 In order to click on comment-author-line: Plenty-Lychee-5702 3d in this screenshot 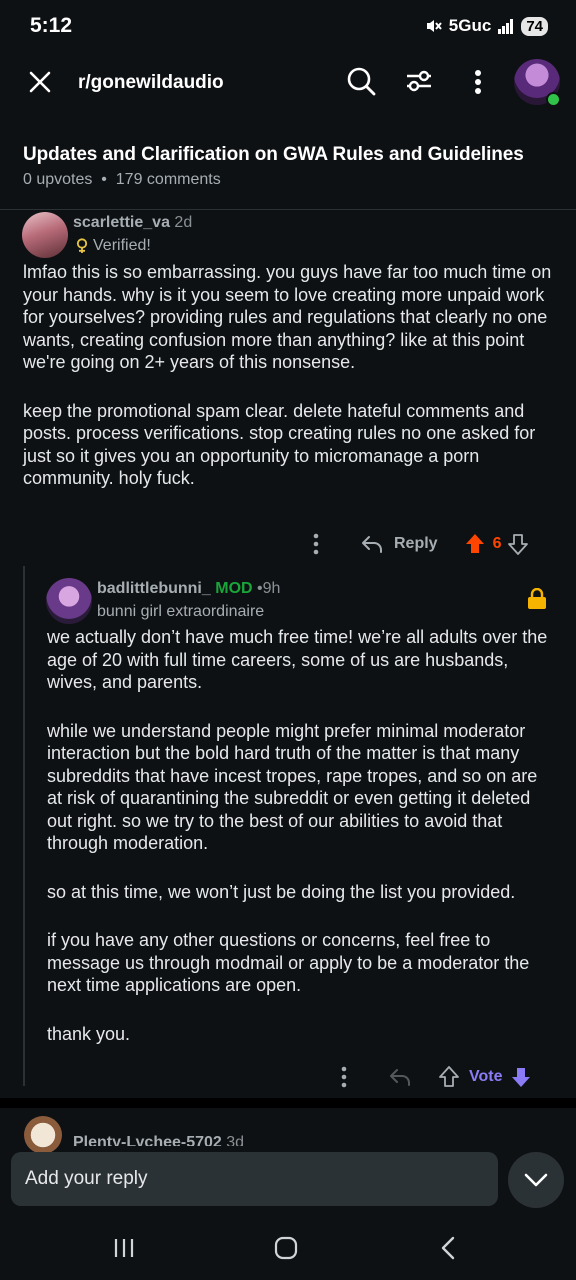, I will do `click(158, 1140)`.